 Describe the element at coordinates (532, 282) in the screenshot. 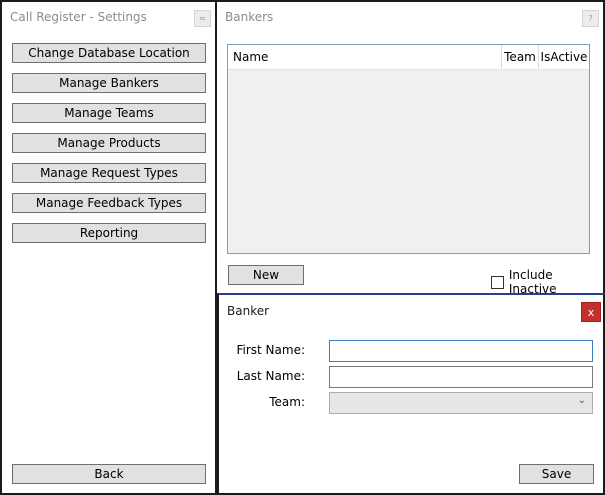

I see `include-inactive-label: Include Inactive` at that location.